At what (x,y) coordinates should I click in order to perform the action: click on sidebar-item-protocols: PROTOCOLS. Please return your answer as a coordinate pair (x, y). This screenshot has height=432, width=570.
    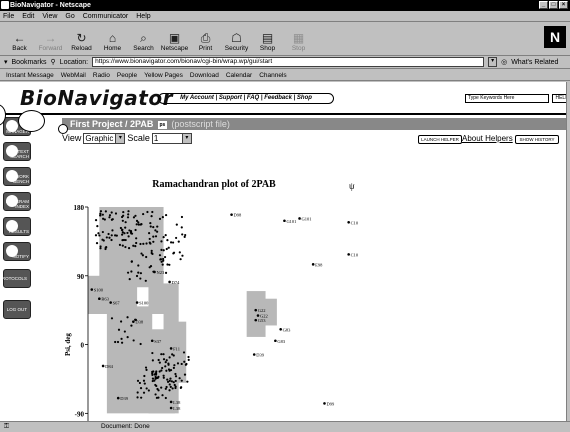
    Looking at the image, I should click on (15, 278).